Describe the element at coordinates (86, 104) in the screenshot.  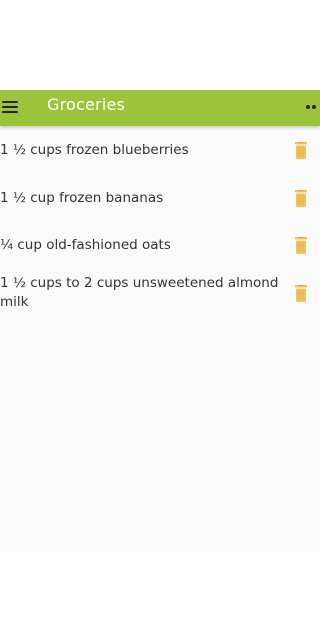
I see `page-title: Groceries` at that location.